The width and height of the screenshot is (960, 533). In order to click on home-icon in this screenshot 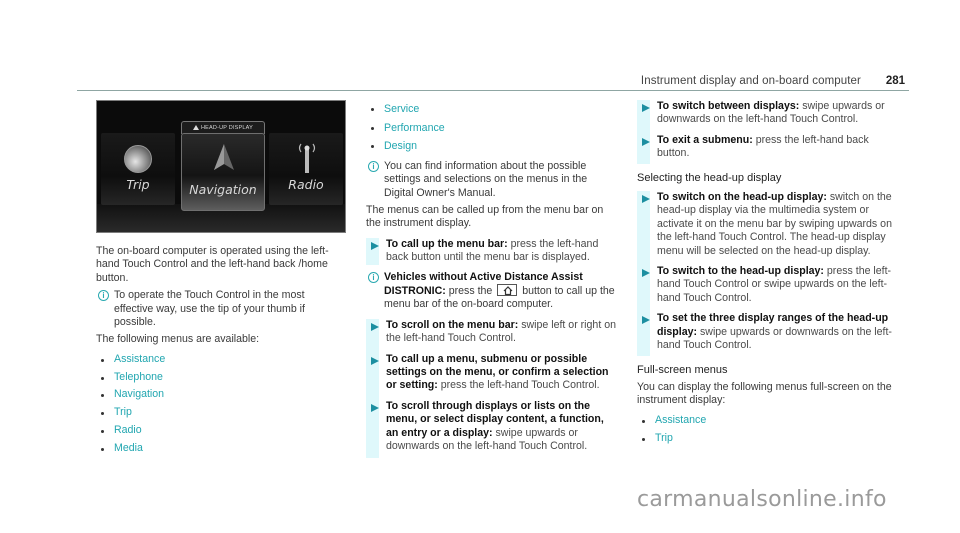, I will do `click(508, 291)`.